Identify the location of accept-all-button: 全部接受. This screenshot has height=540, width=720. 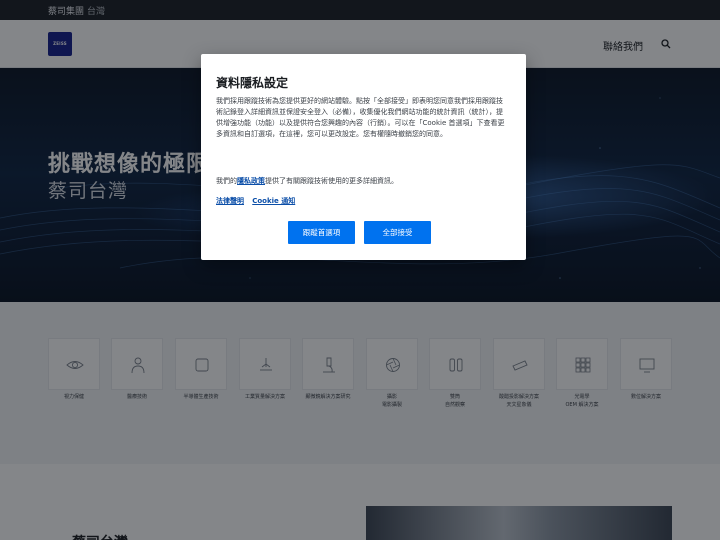
(397, 232).